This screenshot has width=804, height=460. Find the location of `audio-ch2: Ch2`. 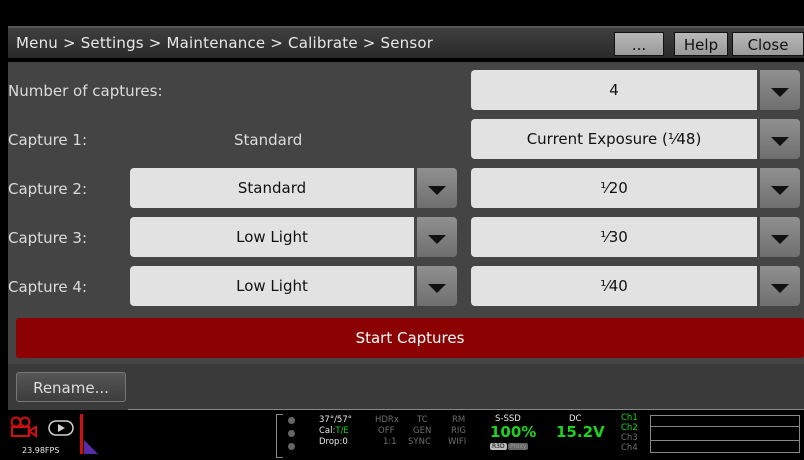

audio-ch2: Ch2 is located at coordinates (629, 428).